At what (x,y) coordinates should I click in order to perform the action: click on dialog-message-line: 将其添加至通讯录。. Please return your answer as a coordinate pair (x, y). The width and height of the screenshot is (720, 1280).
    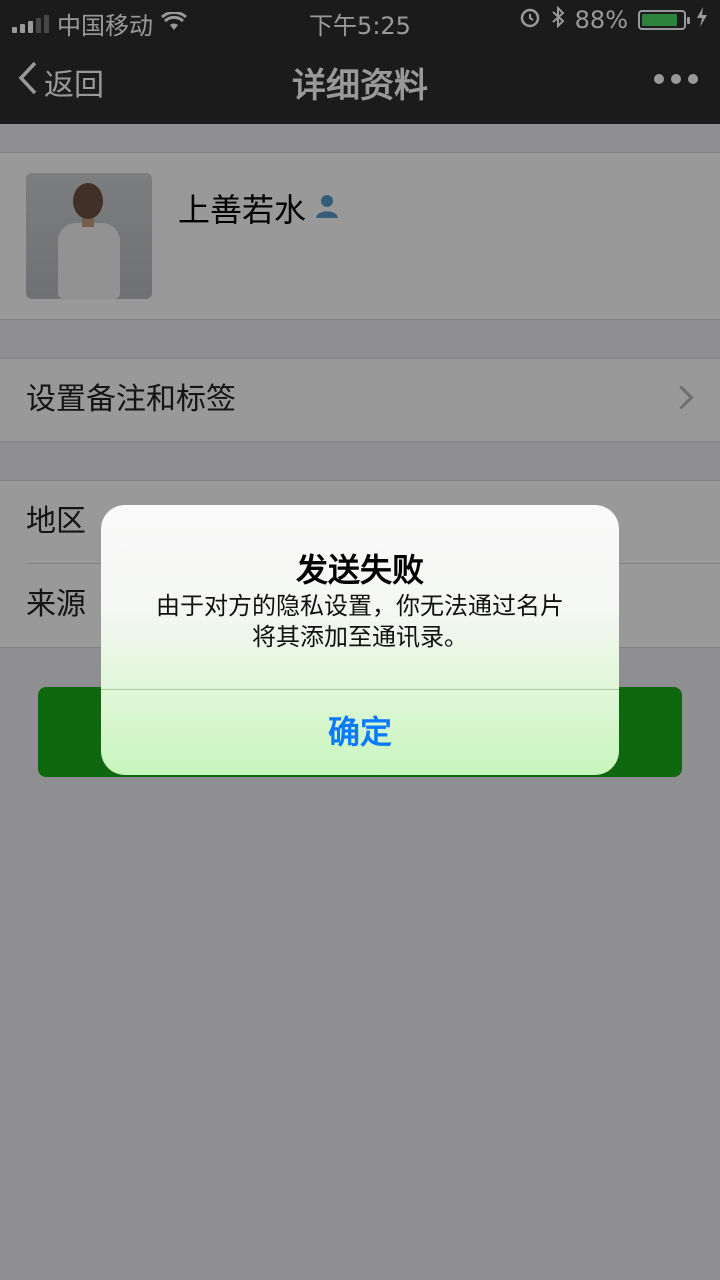
    Looking at the image, I should click on (360, 637).